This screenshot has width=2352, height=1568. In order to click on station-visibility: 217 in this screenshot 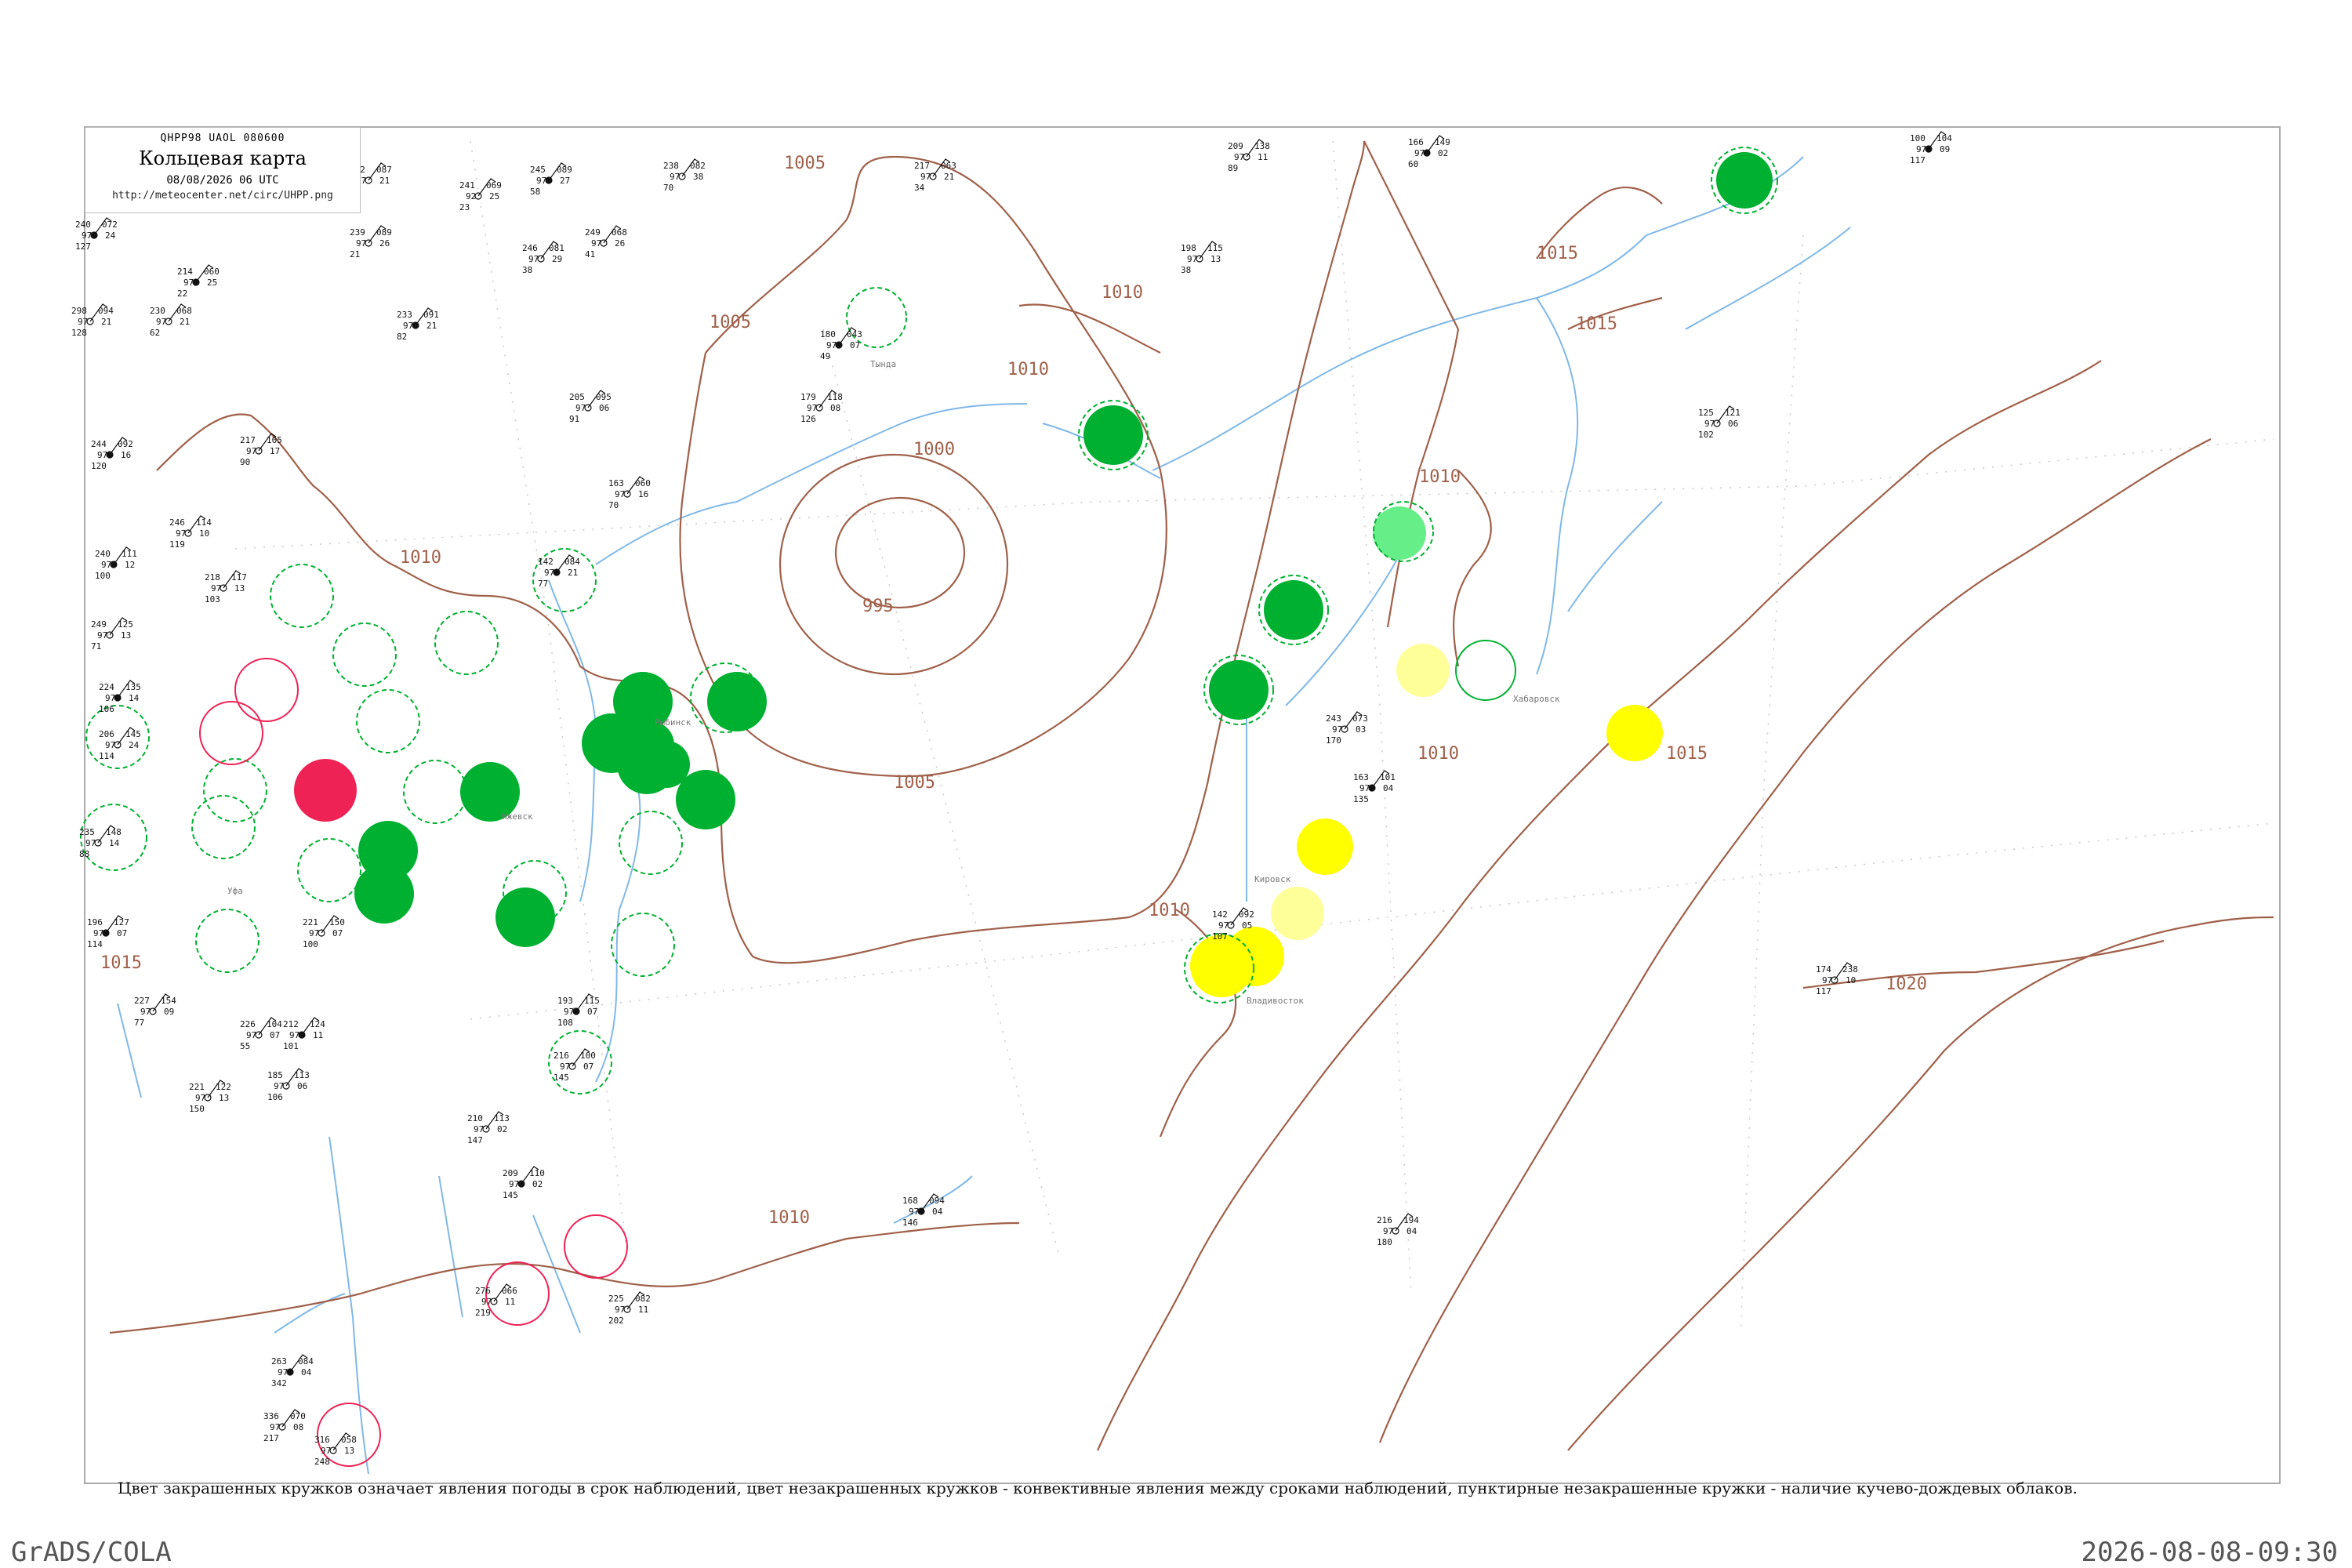, I will do `click(271, 1438)`.